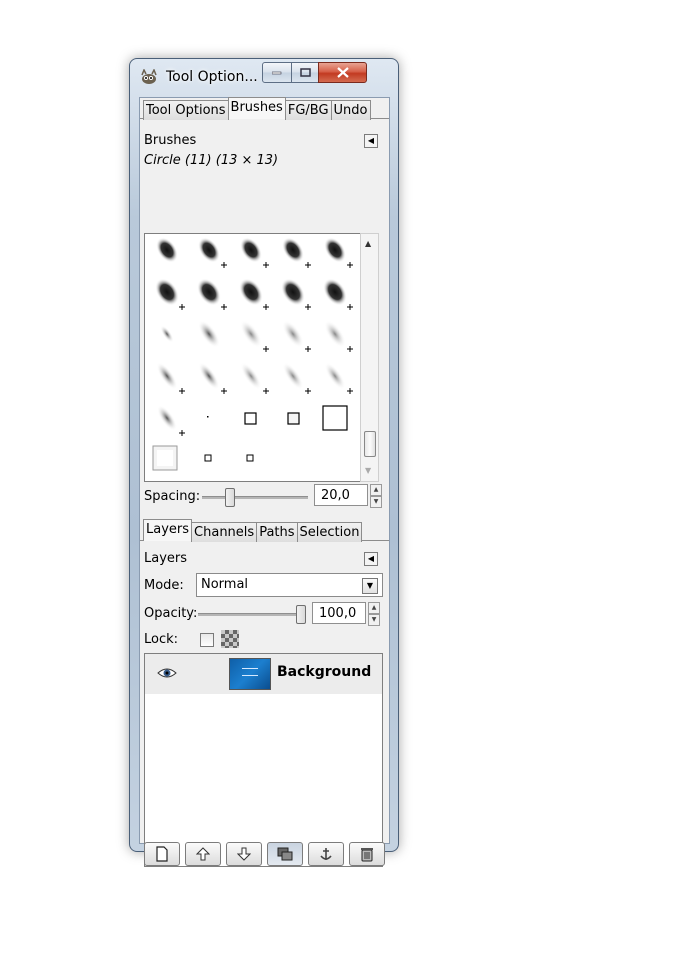 The width and height of the screenshot is (680, 959). Describe the element at coordinates (172, 496) in the screenshot. I see `spacing-label: Spacing:` at that location.